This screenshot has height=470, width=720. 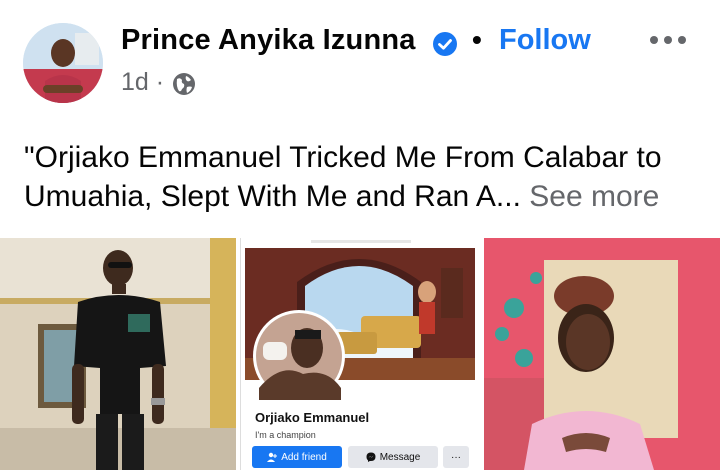 I want to click on message-button: Message, so click(x=393, y=457).